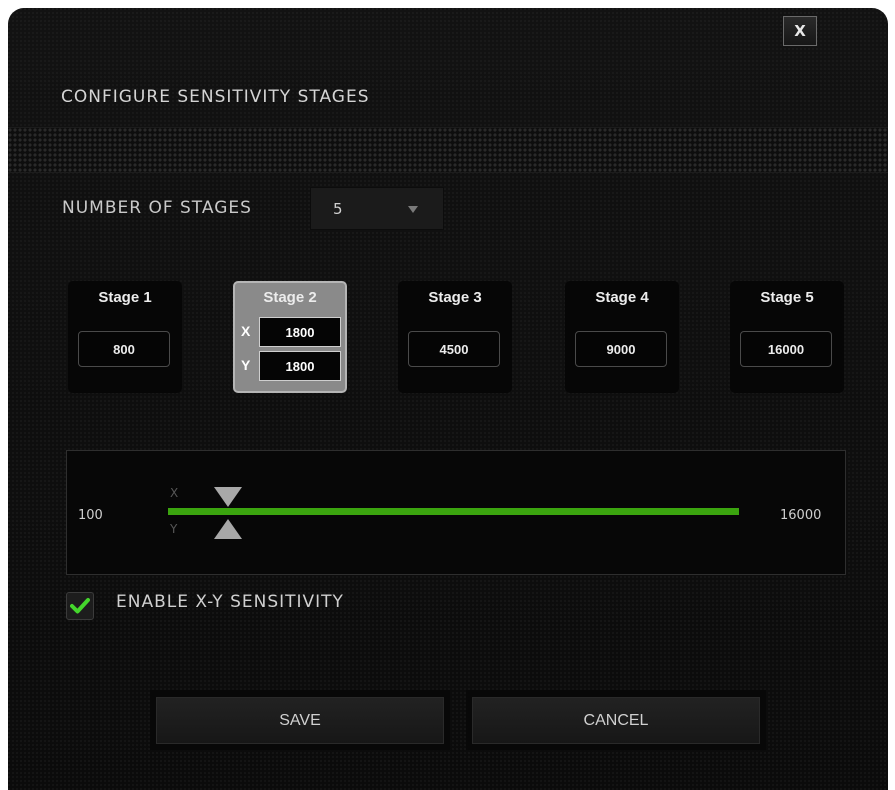  What do you see at coordinates (157, 208) in the screenshot?
I see `number-of-stages-label: NUMBER OF STAGES` at bounding box center [157, 208].